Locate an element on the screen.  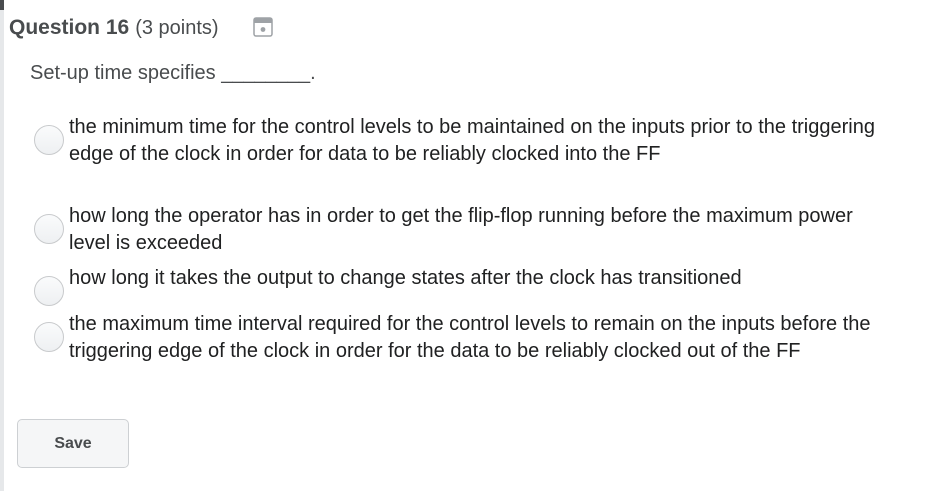
question-left-border is located at coordinates (2, 245).